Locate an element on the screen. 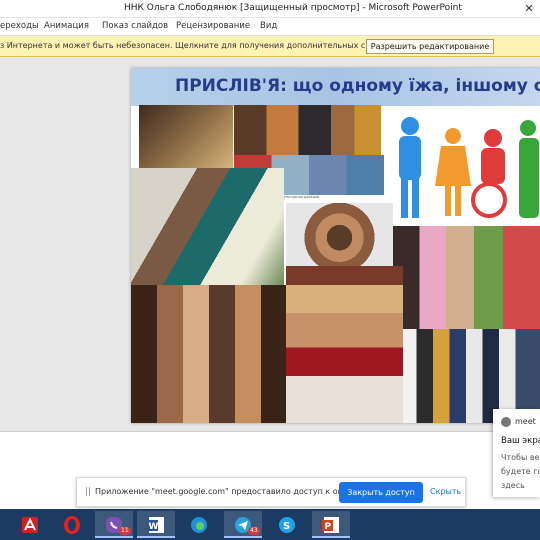  svg-text: S is located at coordinates (286, 526).